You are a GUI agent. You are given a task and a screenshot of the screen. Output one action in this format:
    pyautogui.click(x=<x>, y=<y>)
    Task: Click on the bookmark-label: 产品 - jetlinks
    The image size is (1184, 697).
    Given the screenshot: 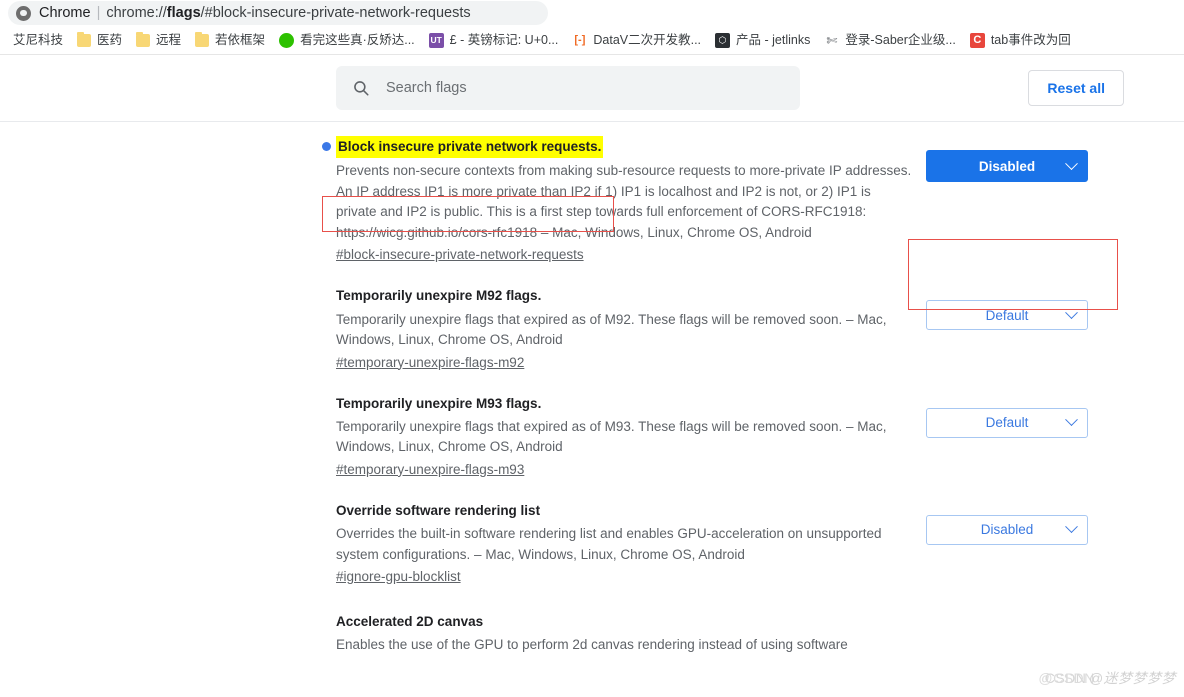 What is the action you would take?
    pyautogui.click(x=773, y=39)
    